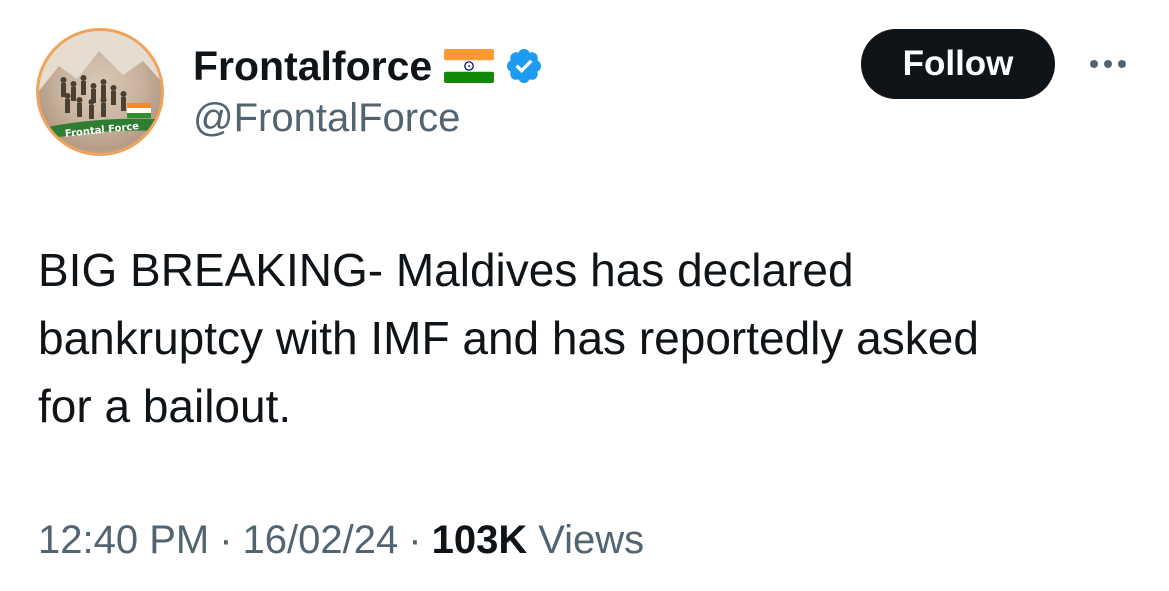  I want to click on india-flag-icon, so click(469, 66).